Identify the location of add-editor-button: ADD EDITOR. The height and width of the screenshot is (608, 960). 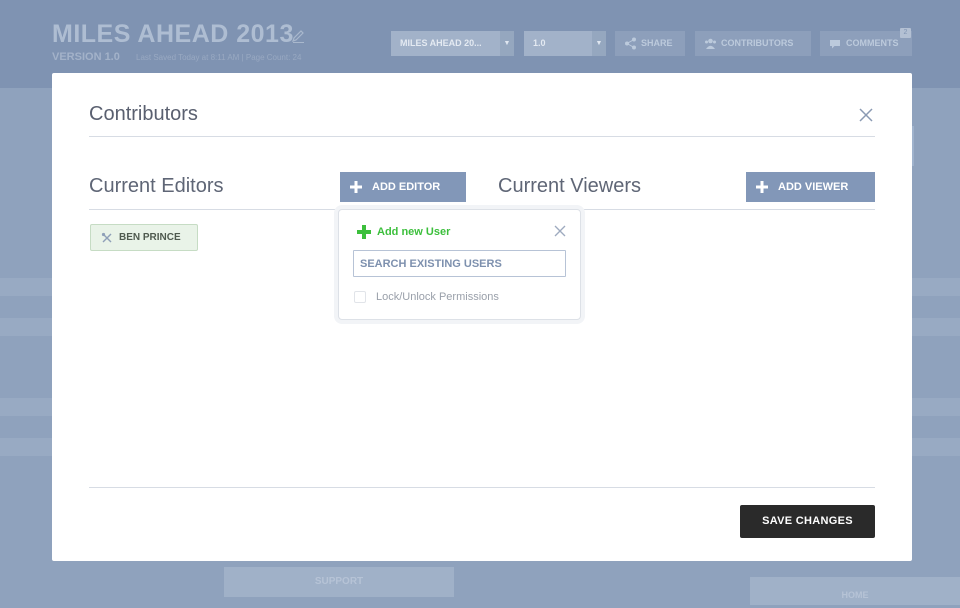
(403, 187).